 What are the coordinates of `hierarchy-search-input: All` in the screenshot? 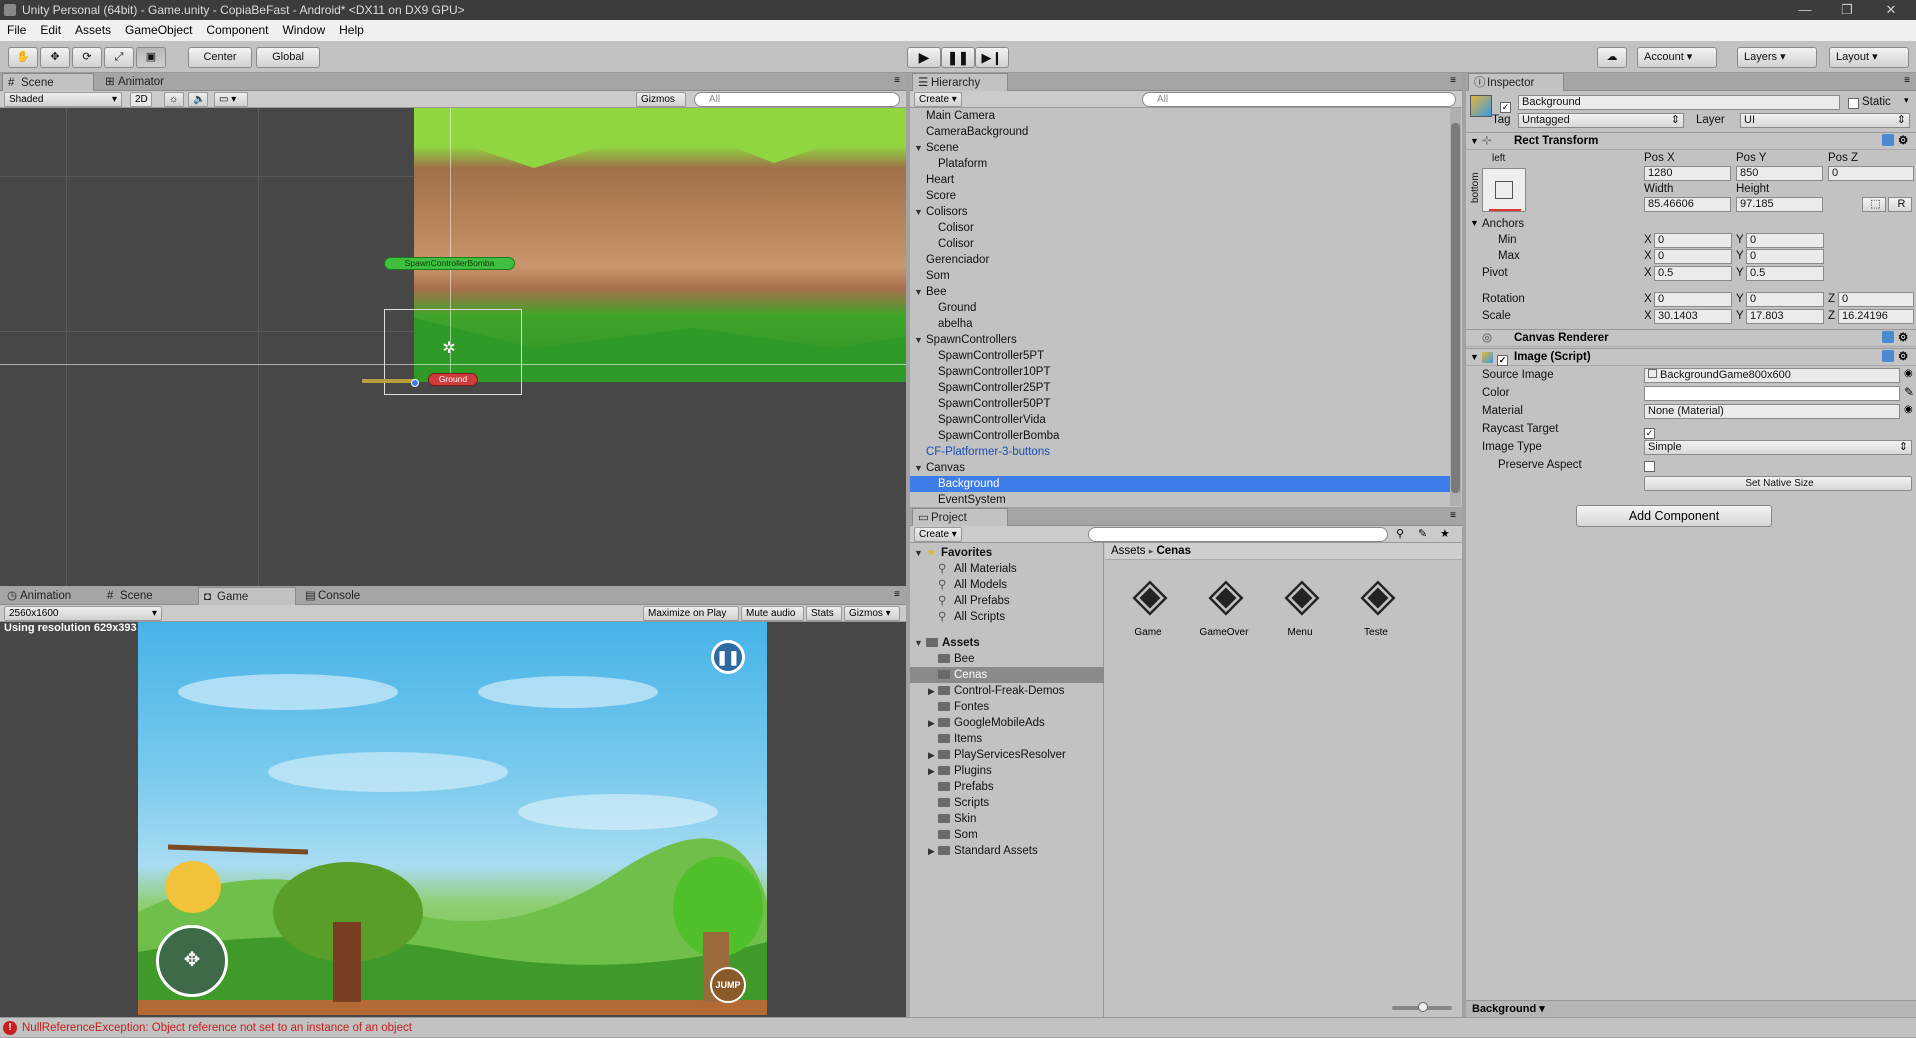 It's located at (1299, 99).